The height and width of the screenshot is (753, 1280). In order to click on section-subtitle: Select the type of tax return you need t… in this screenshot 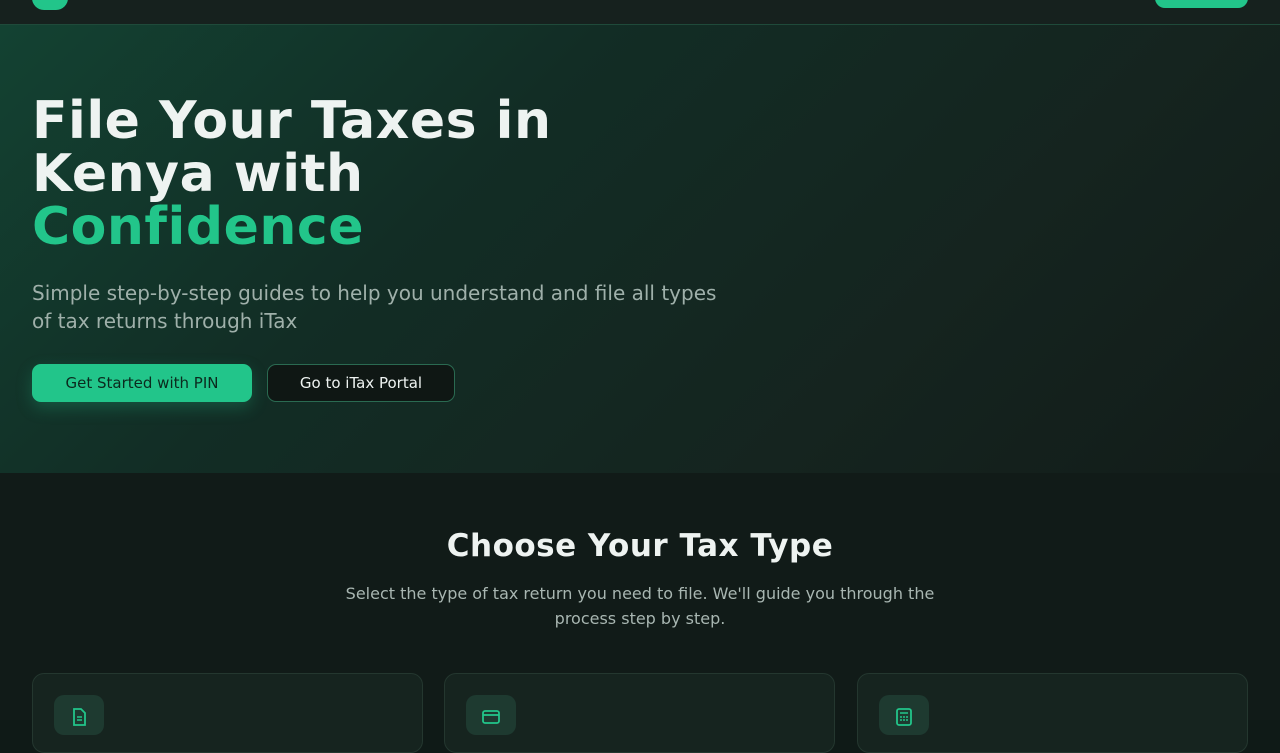, I will do `click(640, 606)`.